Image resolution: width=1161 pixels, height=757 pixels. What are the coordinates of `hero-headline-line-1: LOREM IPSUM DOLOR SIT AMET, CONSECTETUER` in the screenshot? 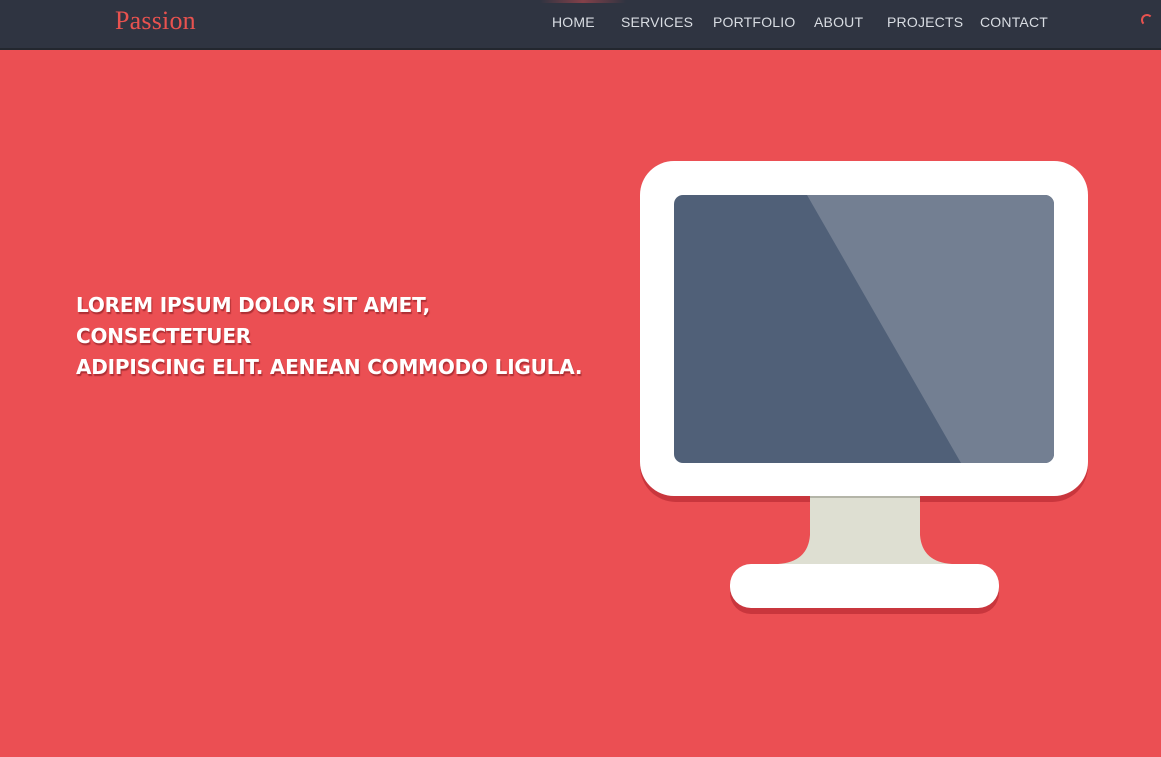 It's located at (253, 320).